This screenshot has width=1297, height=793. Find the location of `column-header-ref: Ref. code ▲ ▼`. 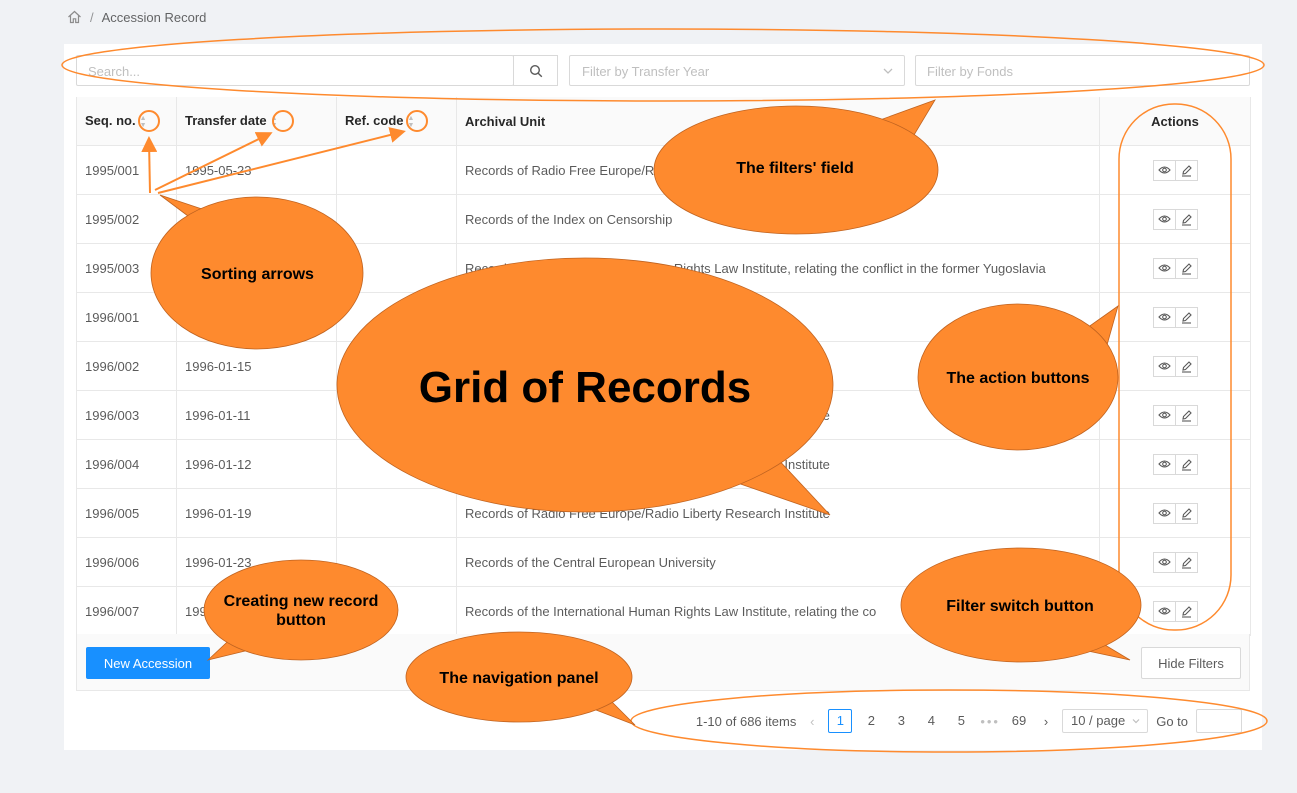

column-header-ref: Ref. code ▲ ▼ is located at coordinates (396, 121).